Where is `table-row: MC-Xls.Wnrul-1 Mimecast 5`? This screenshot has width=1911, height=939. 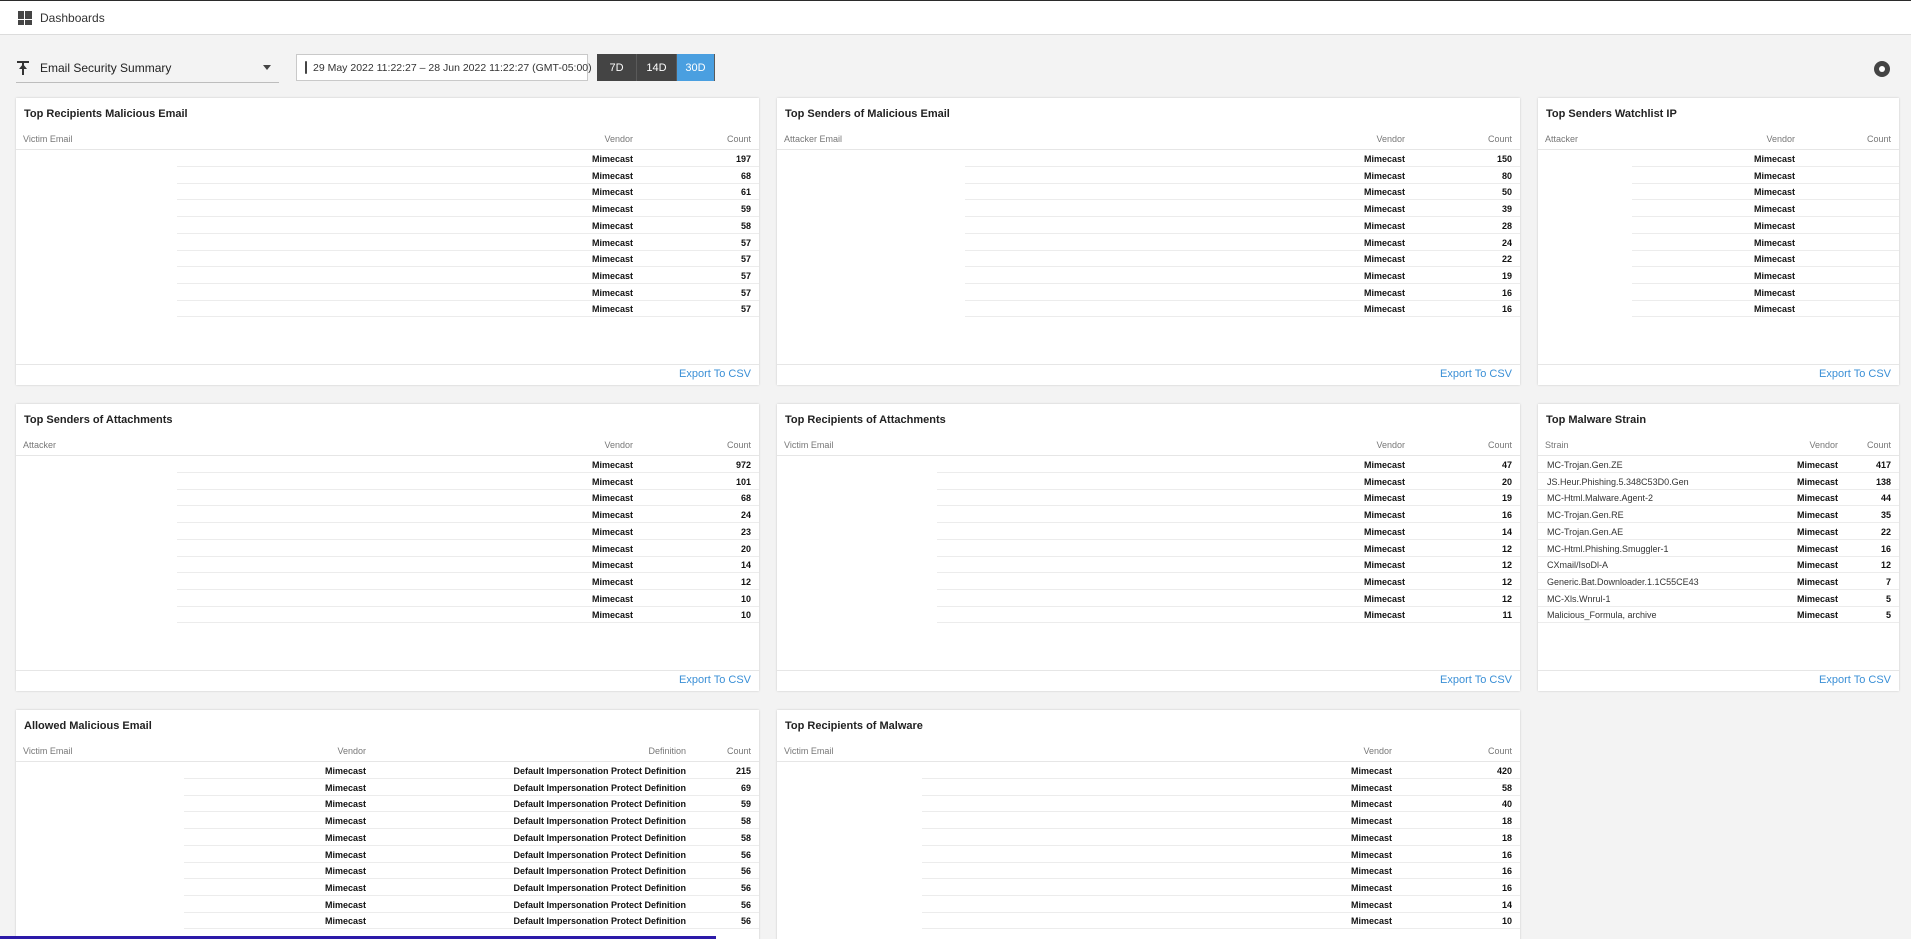 table-row: MC-Xls.Wnrul-1 Mimecast 5 is located at coordinates (1718, 599).